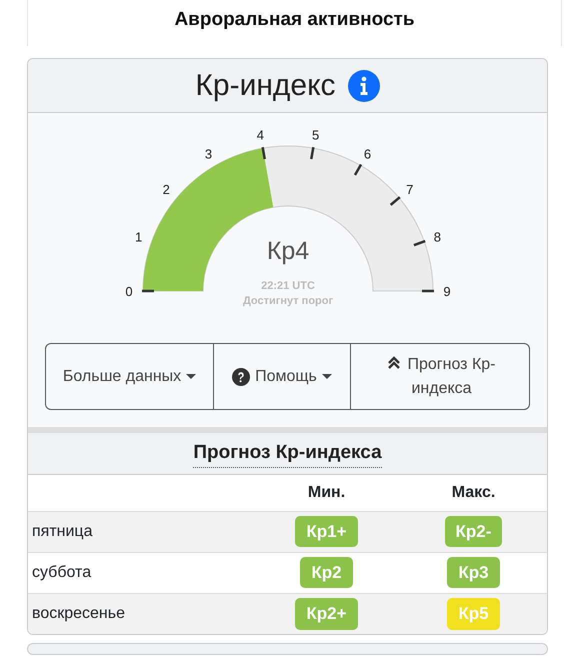  I want to click on tick-label: 2, so click(166, 189).